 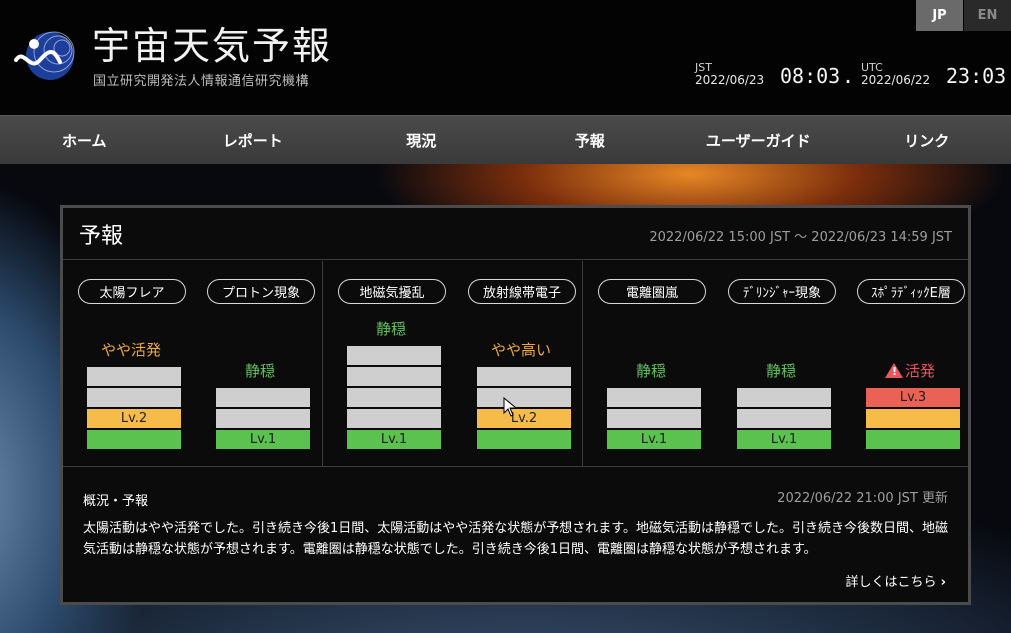 I want to click on utc-time: 23:03, so click(x=976, y=76).